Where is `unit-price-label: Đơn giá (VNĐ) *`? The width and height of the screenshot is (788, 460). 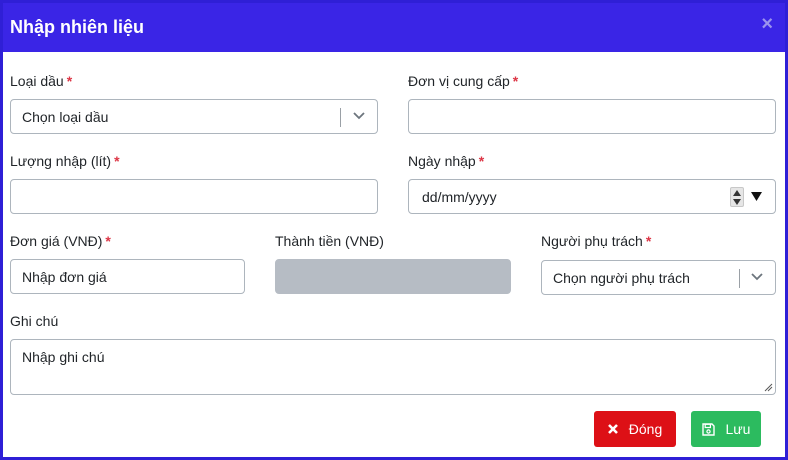
unit-price-label: Đơn giá (VNĐ) * is located at coordinates (60, 241).